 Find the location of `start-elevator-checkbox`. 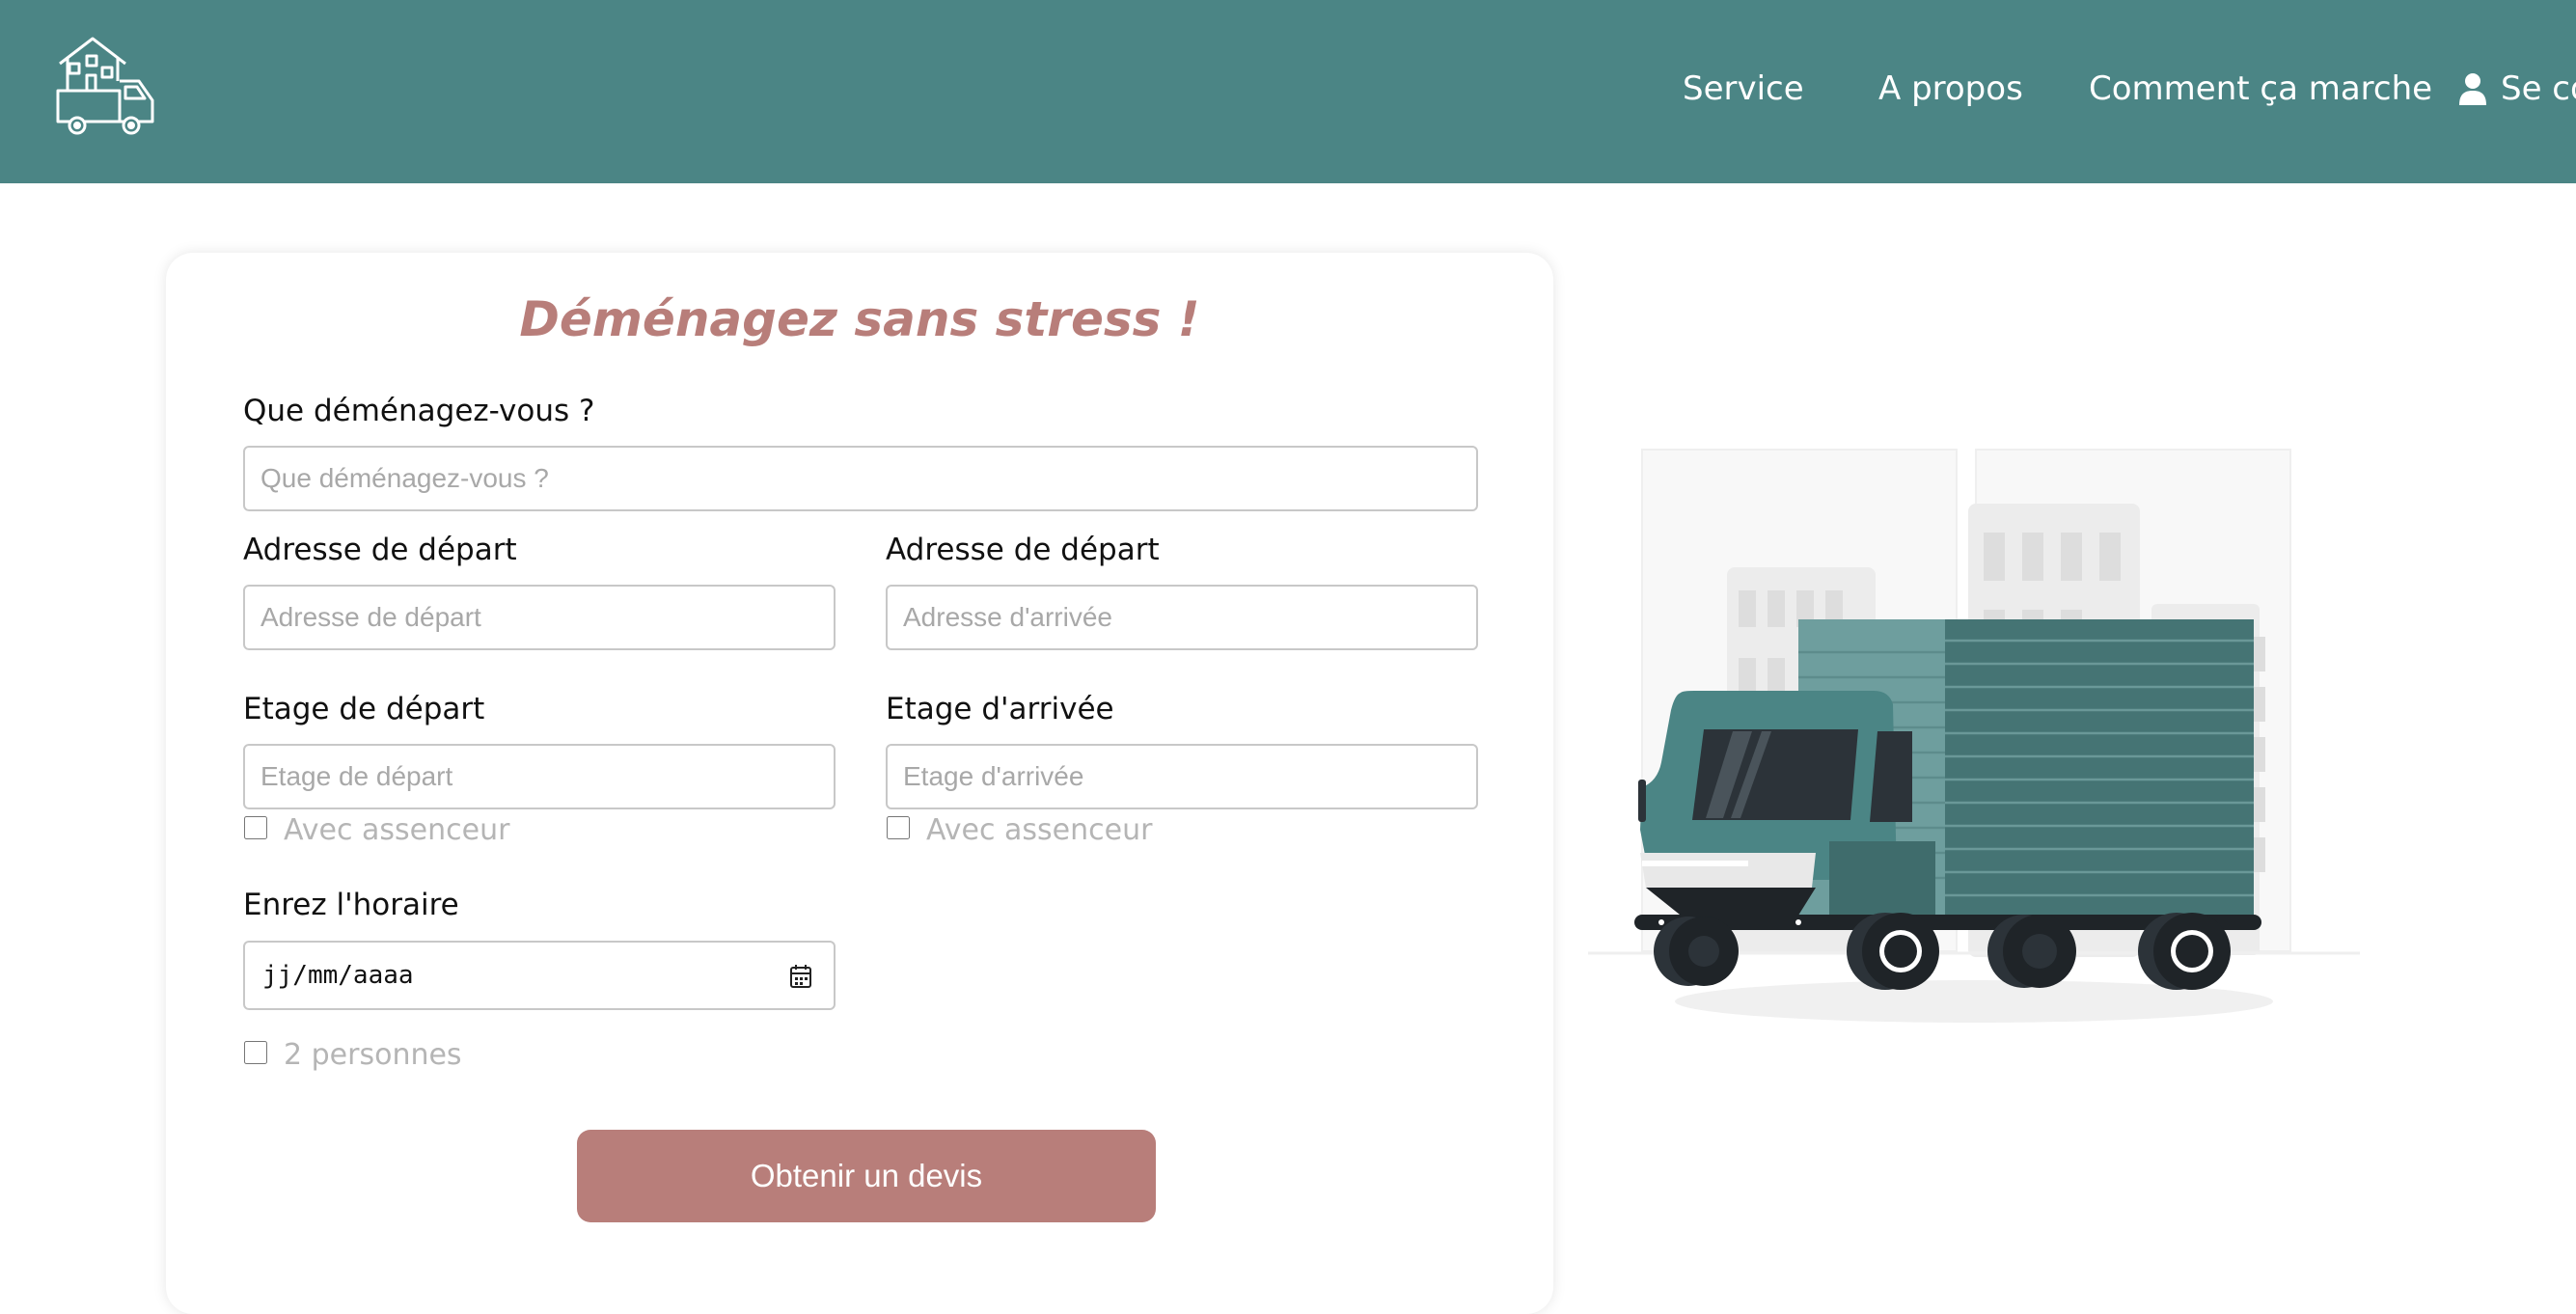

start-elevator-checkbox is located at coordinates (256, 827).